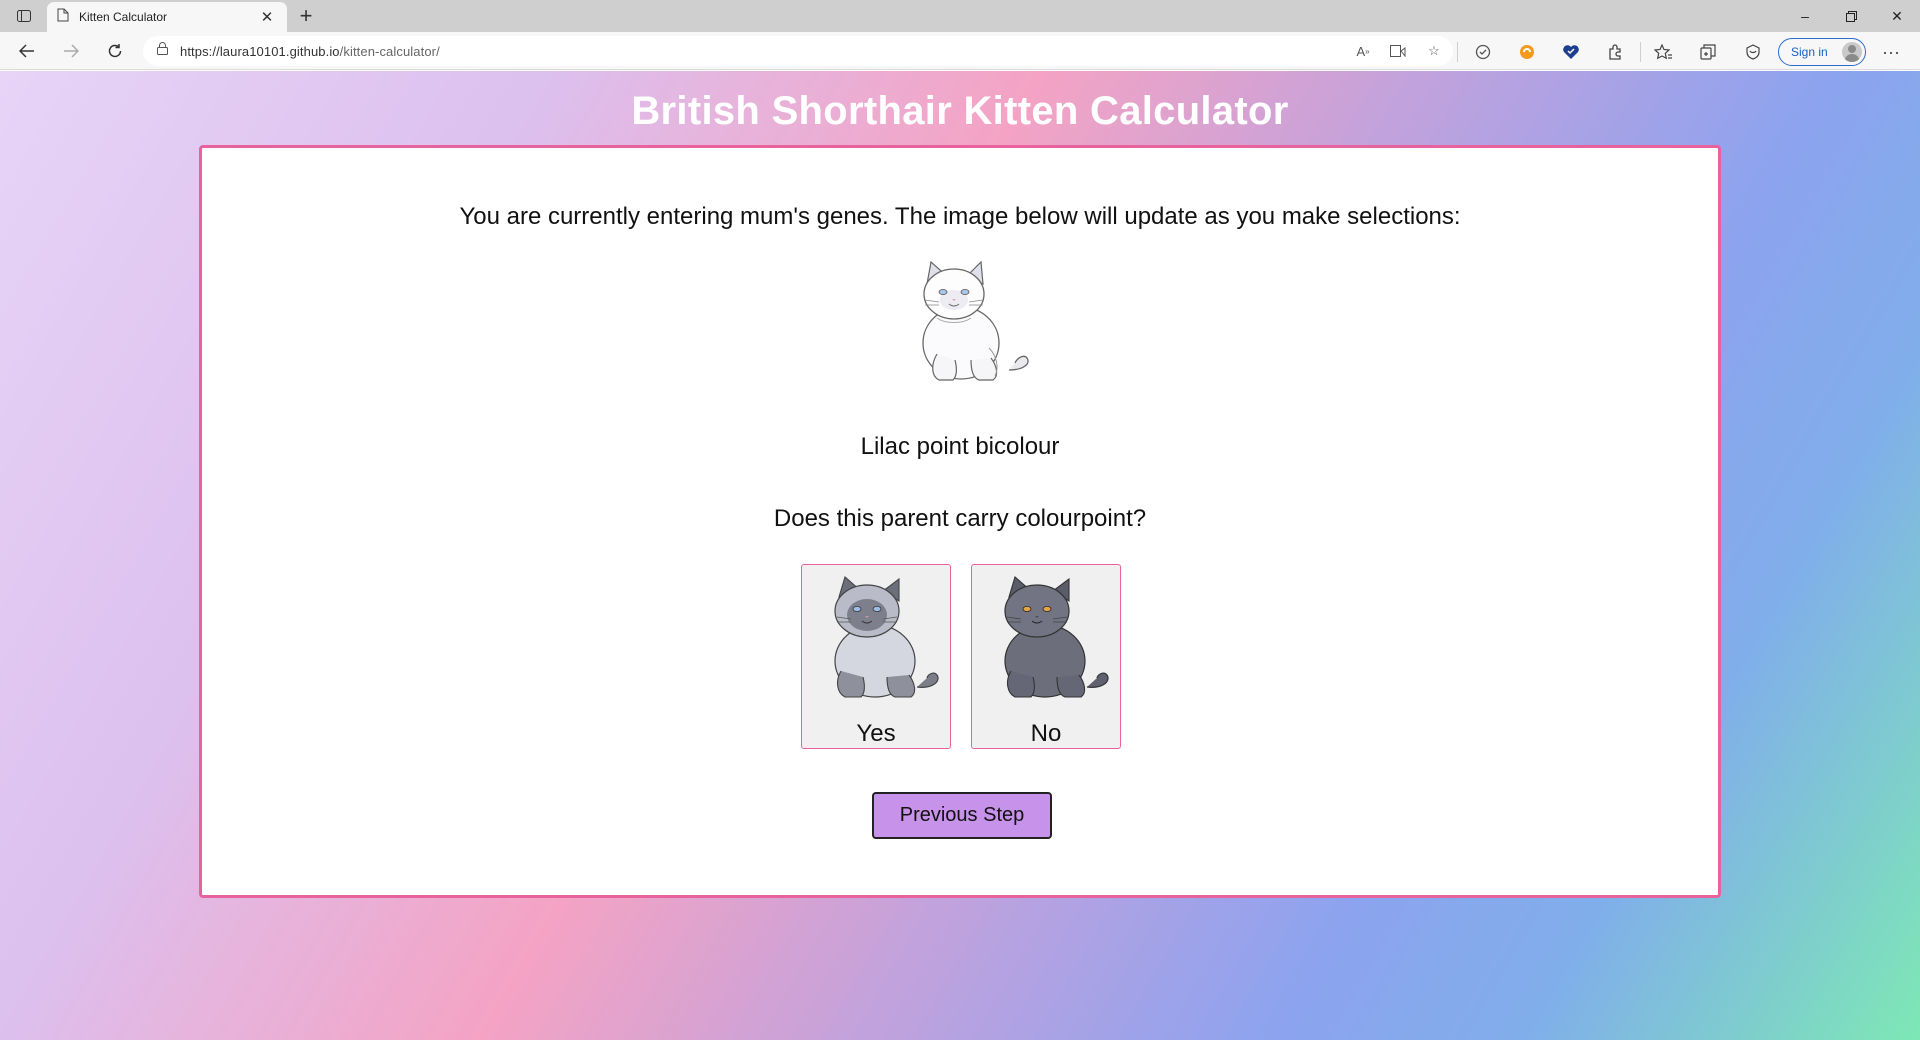 The image size is (1920, 1040). I want to click on back-icon, so click(27, 51).